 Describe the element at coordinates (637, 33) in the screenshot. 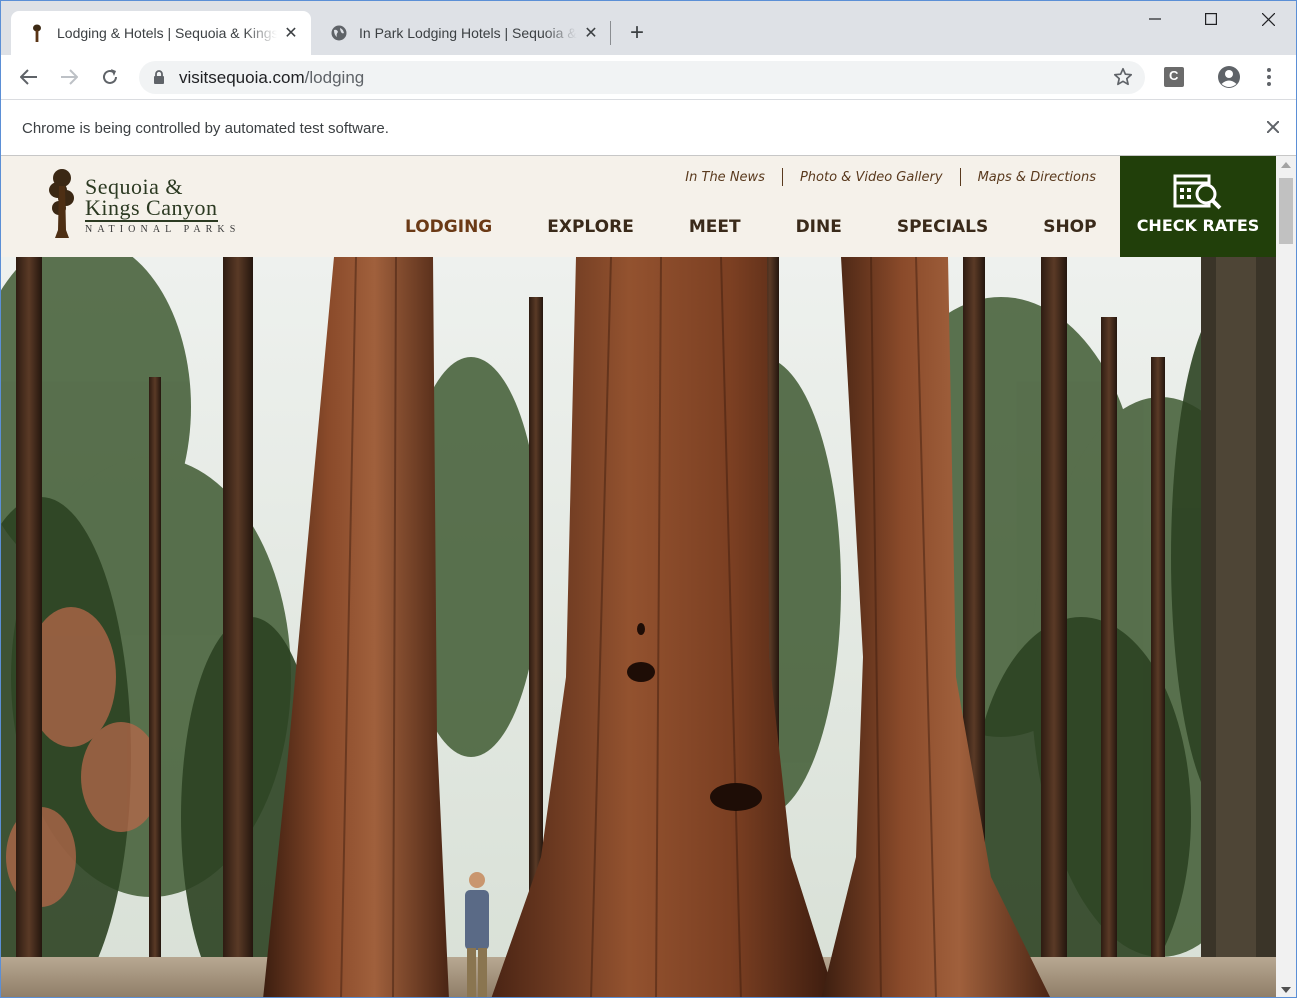

I see `new-tab-button: +` at that location.